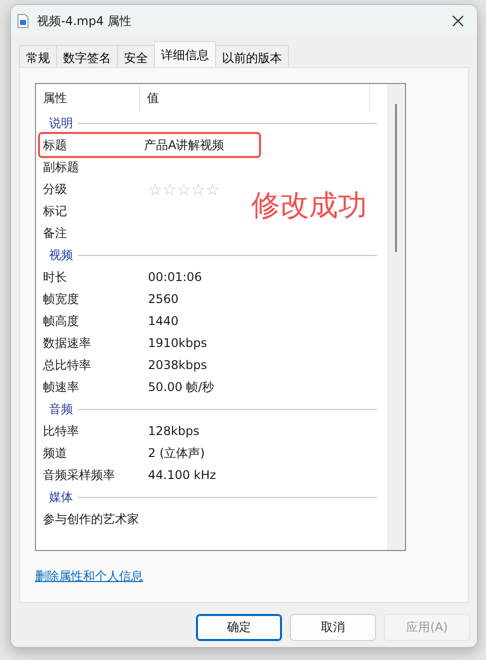 The image size is (486, 660). Describe the element at coordinates (61, 255) in the screenshot. I see `group-heading: 视频` at that location.